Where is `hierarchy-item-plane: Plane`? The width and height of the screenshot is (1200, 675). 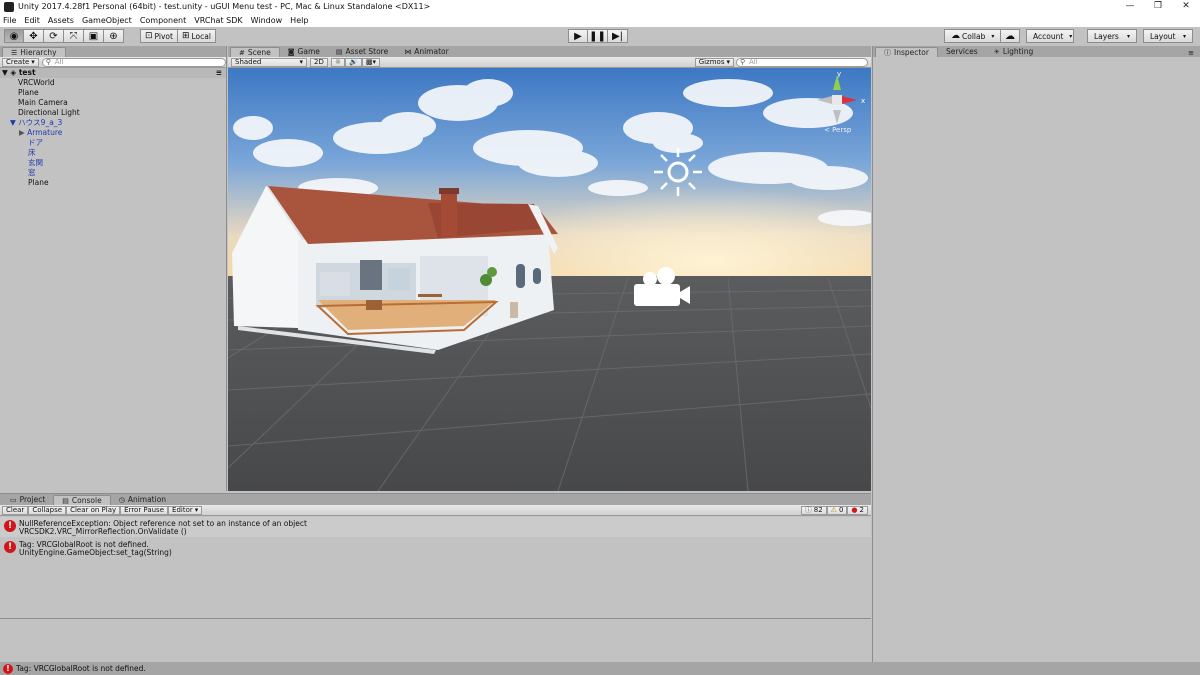
hierarchy-item-plane: Plane is located at coordinates (113, 93).